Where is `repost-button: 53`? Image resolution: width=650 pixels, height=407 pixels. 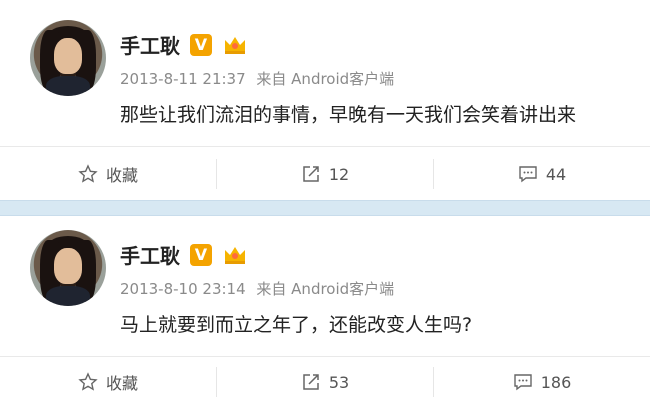 repost-button: 53 is located at coordinates (325, 382).